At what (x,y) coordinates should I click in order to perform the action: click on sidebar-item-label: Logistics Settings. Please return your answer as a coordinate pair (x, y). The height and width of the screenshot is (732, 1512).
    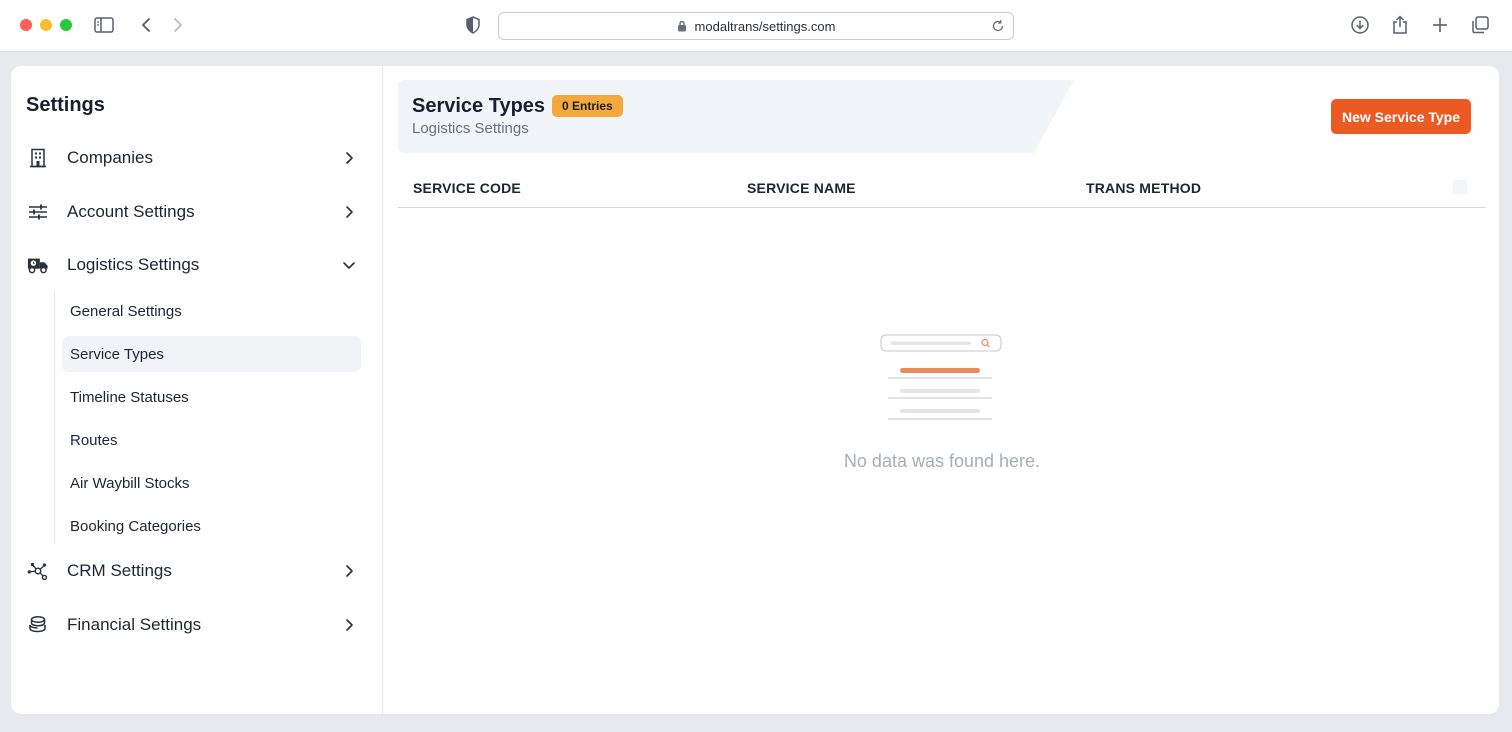
    Looking at the image, I should click on (133, 264).